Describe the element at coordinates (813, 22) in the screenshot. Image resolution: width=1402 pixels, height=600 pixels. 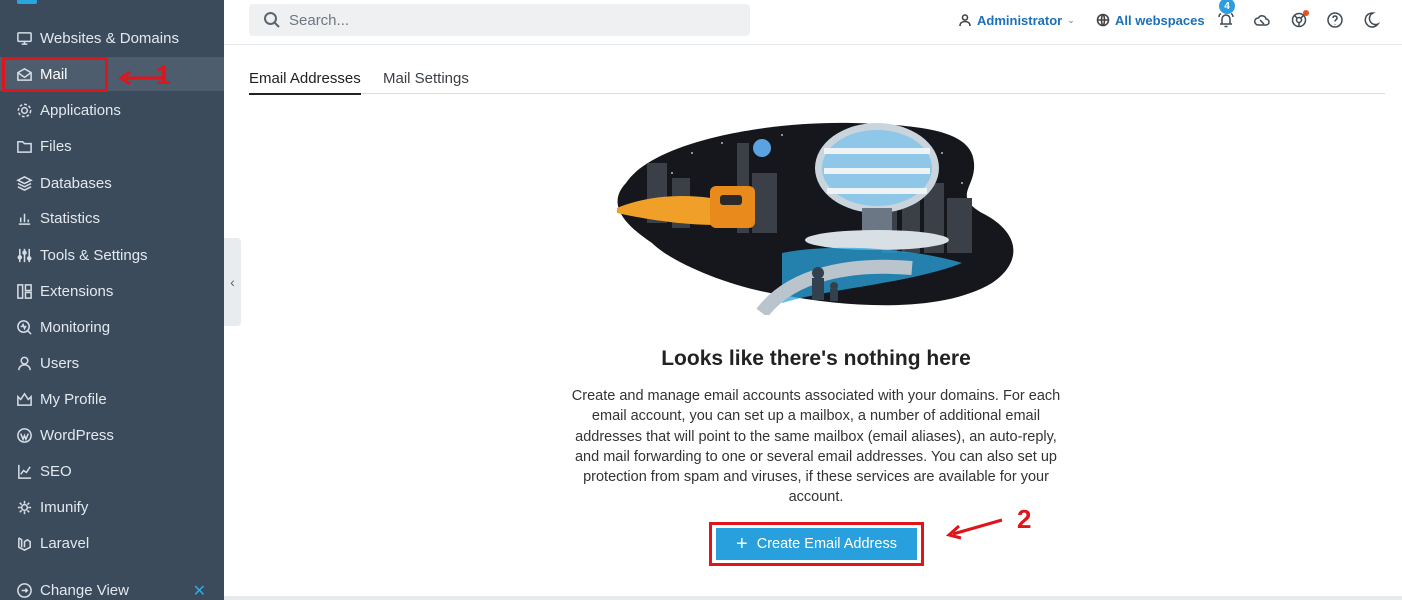
I see `topbar: Administrator ⌄ All webspaces 4` at that location.